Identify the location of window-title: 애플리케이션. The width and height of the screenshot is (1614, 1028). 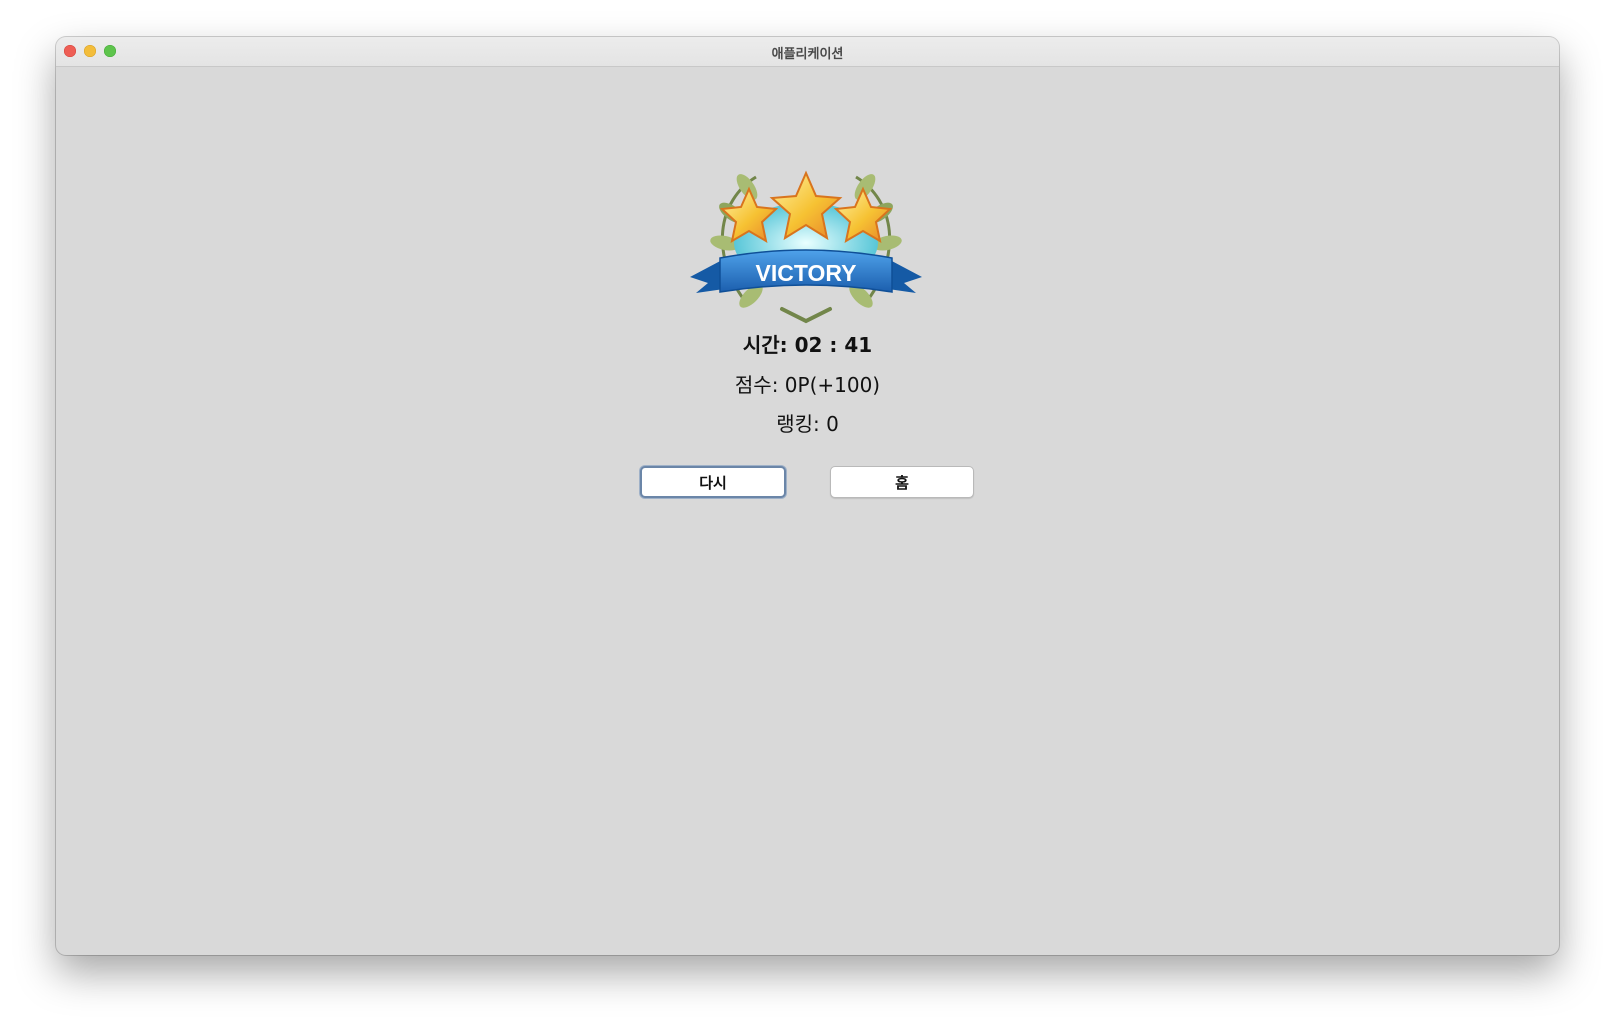
(807, 54).